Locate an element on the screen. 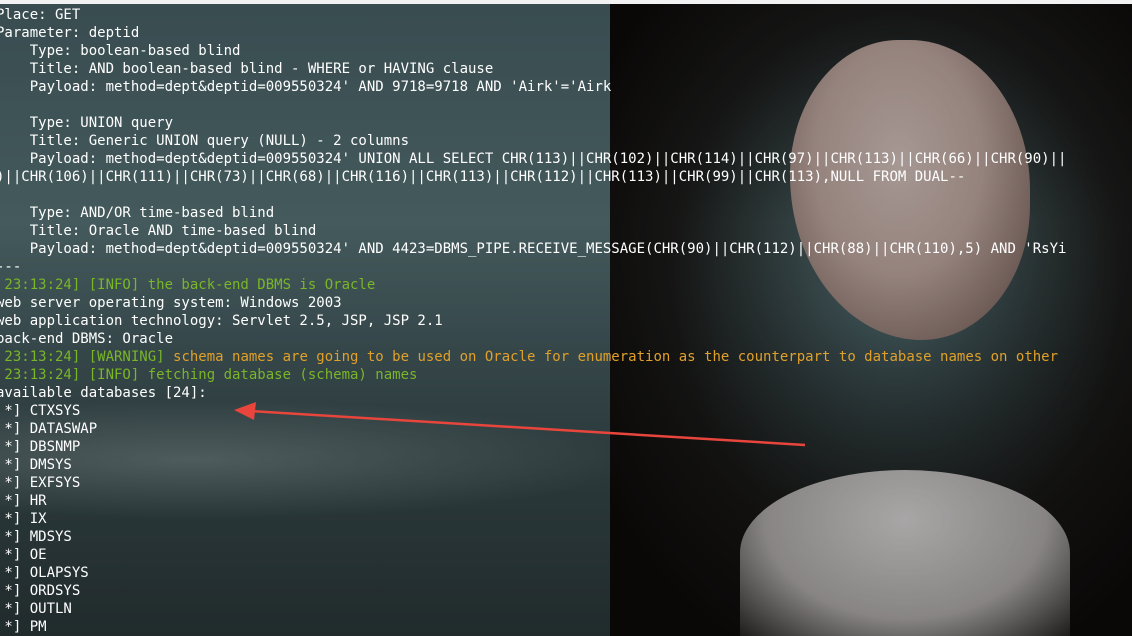  annotation-arrow is located at coordinates (520, 424).